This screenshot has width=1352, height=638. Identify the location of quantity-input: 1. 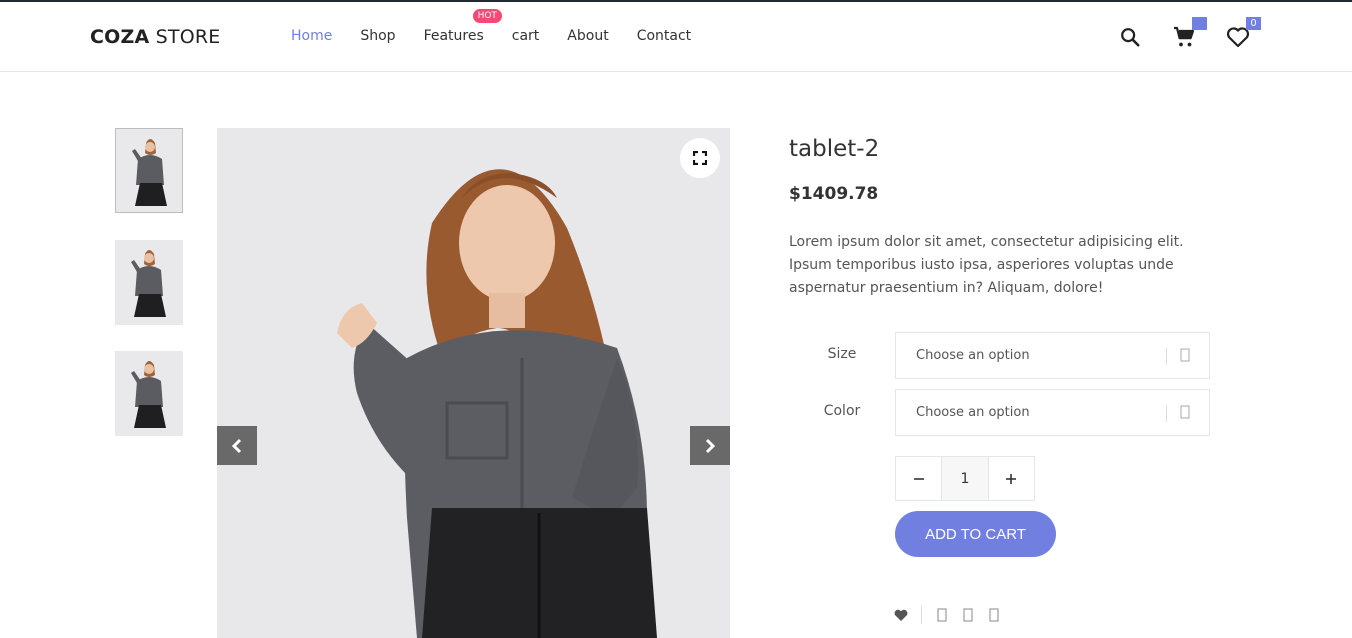
(965, 478).